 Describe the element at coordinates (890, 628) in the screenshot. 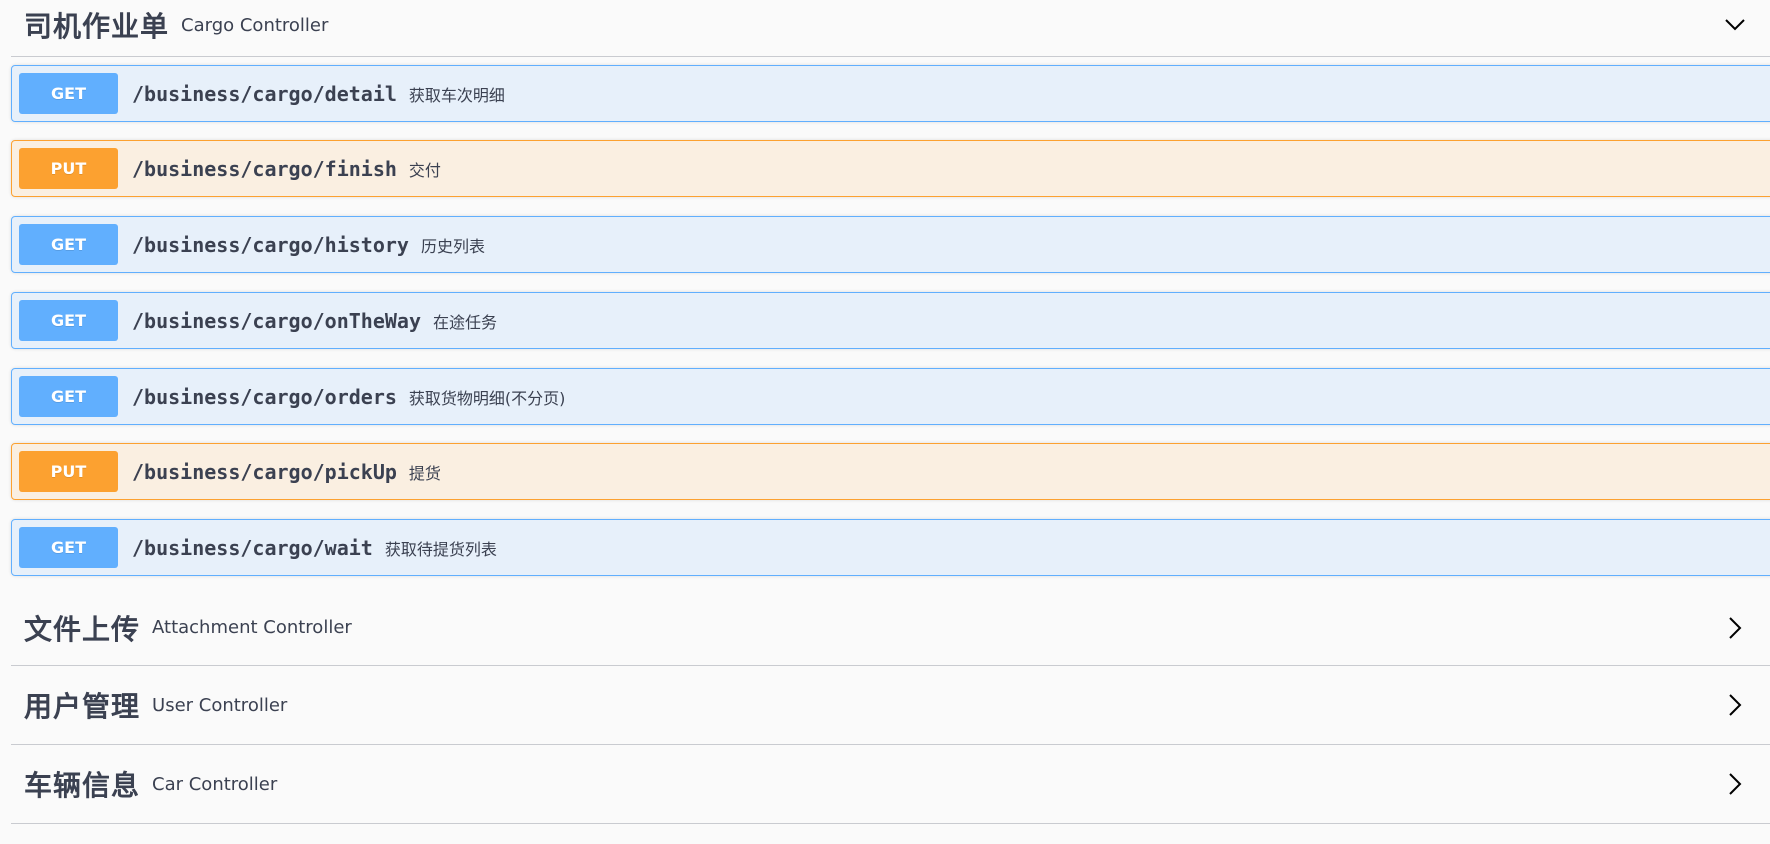

I see `tag-header-attachment: 文件上传 Attachment Controller` at that location.